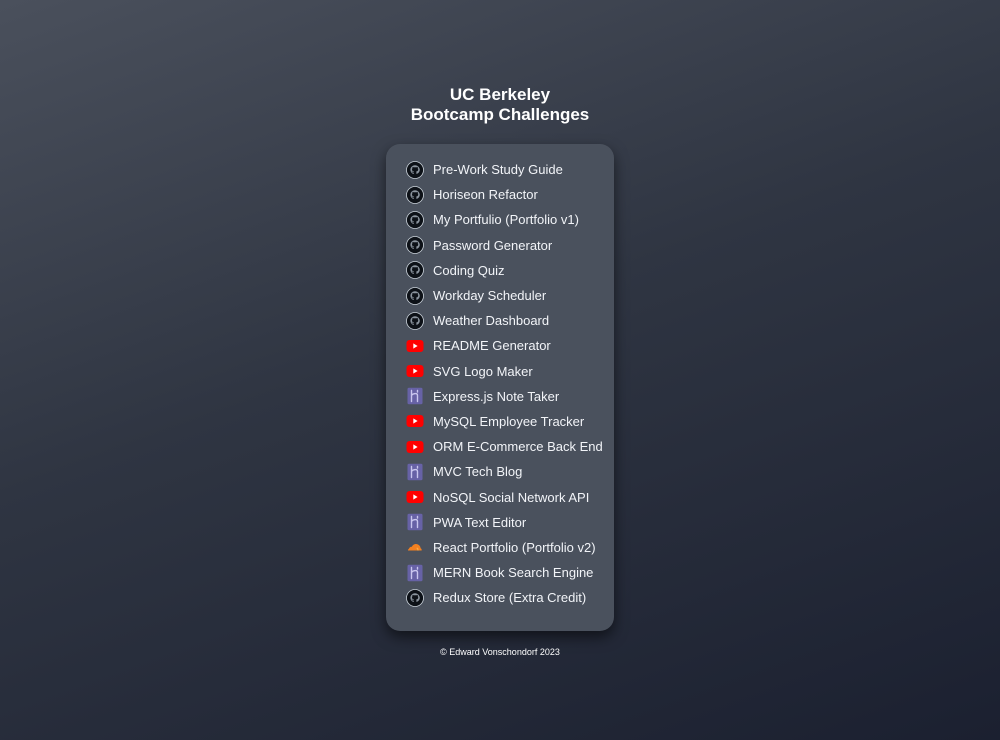 This screenshot has width=1000, height=740. What do you see at coordinates (518, 447) in the screenshot?
I see `link-label: ORM E-Commerce Back End` at bounding box center [518, 447].